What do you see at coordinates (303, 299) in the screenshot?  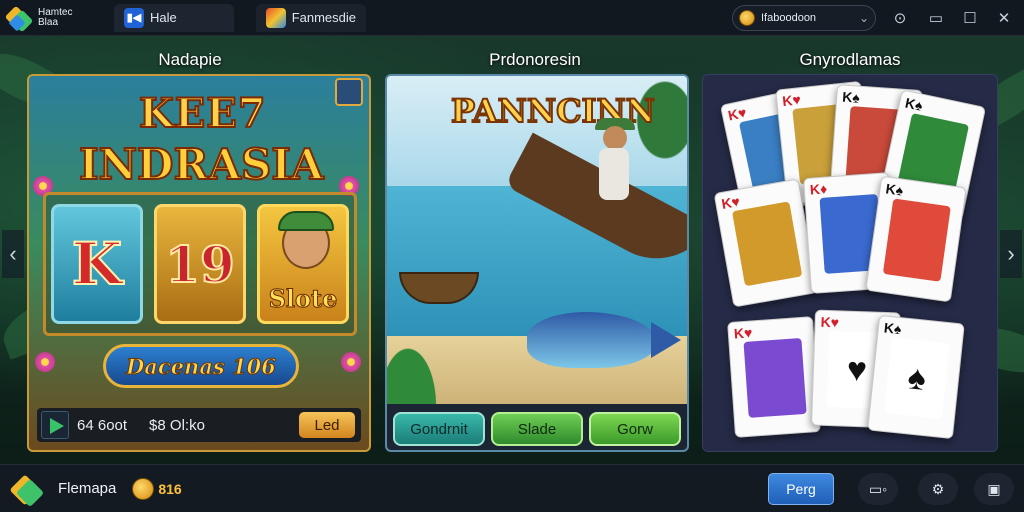 I see `reel-symbol-word: Slote` at bounding box center [303, 299].